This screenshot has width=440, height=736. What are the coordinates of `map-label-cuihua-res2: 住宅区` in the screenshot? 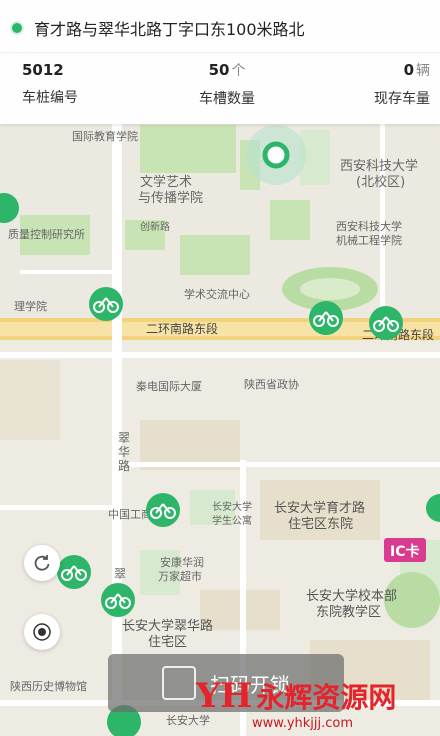 It's located at (167, 642).